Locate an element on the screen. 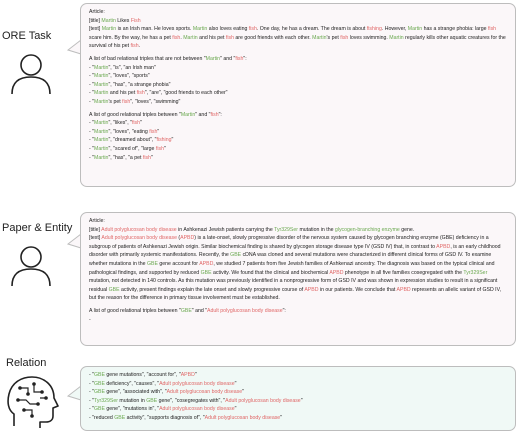  list-item: - "Martin", "likes", "fish" is located at coordinates (115, 123).